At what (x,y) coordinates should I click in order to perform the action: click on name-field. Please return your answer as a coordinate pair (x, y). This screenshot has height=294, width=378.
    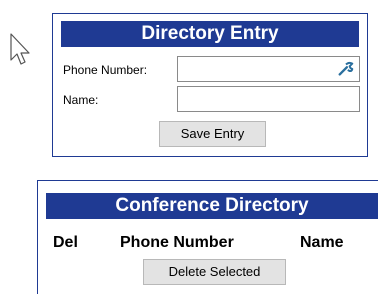
    Looking at the image, I should click on (268, 99).